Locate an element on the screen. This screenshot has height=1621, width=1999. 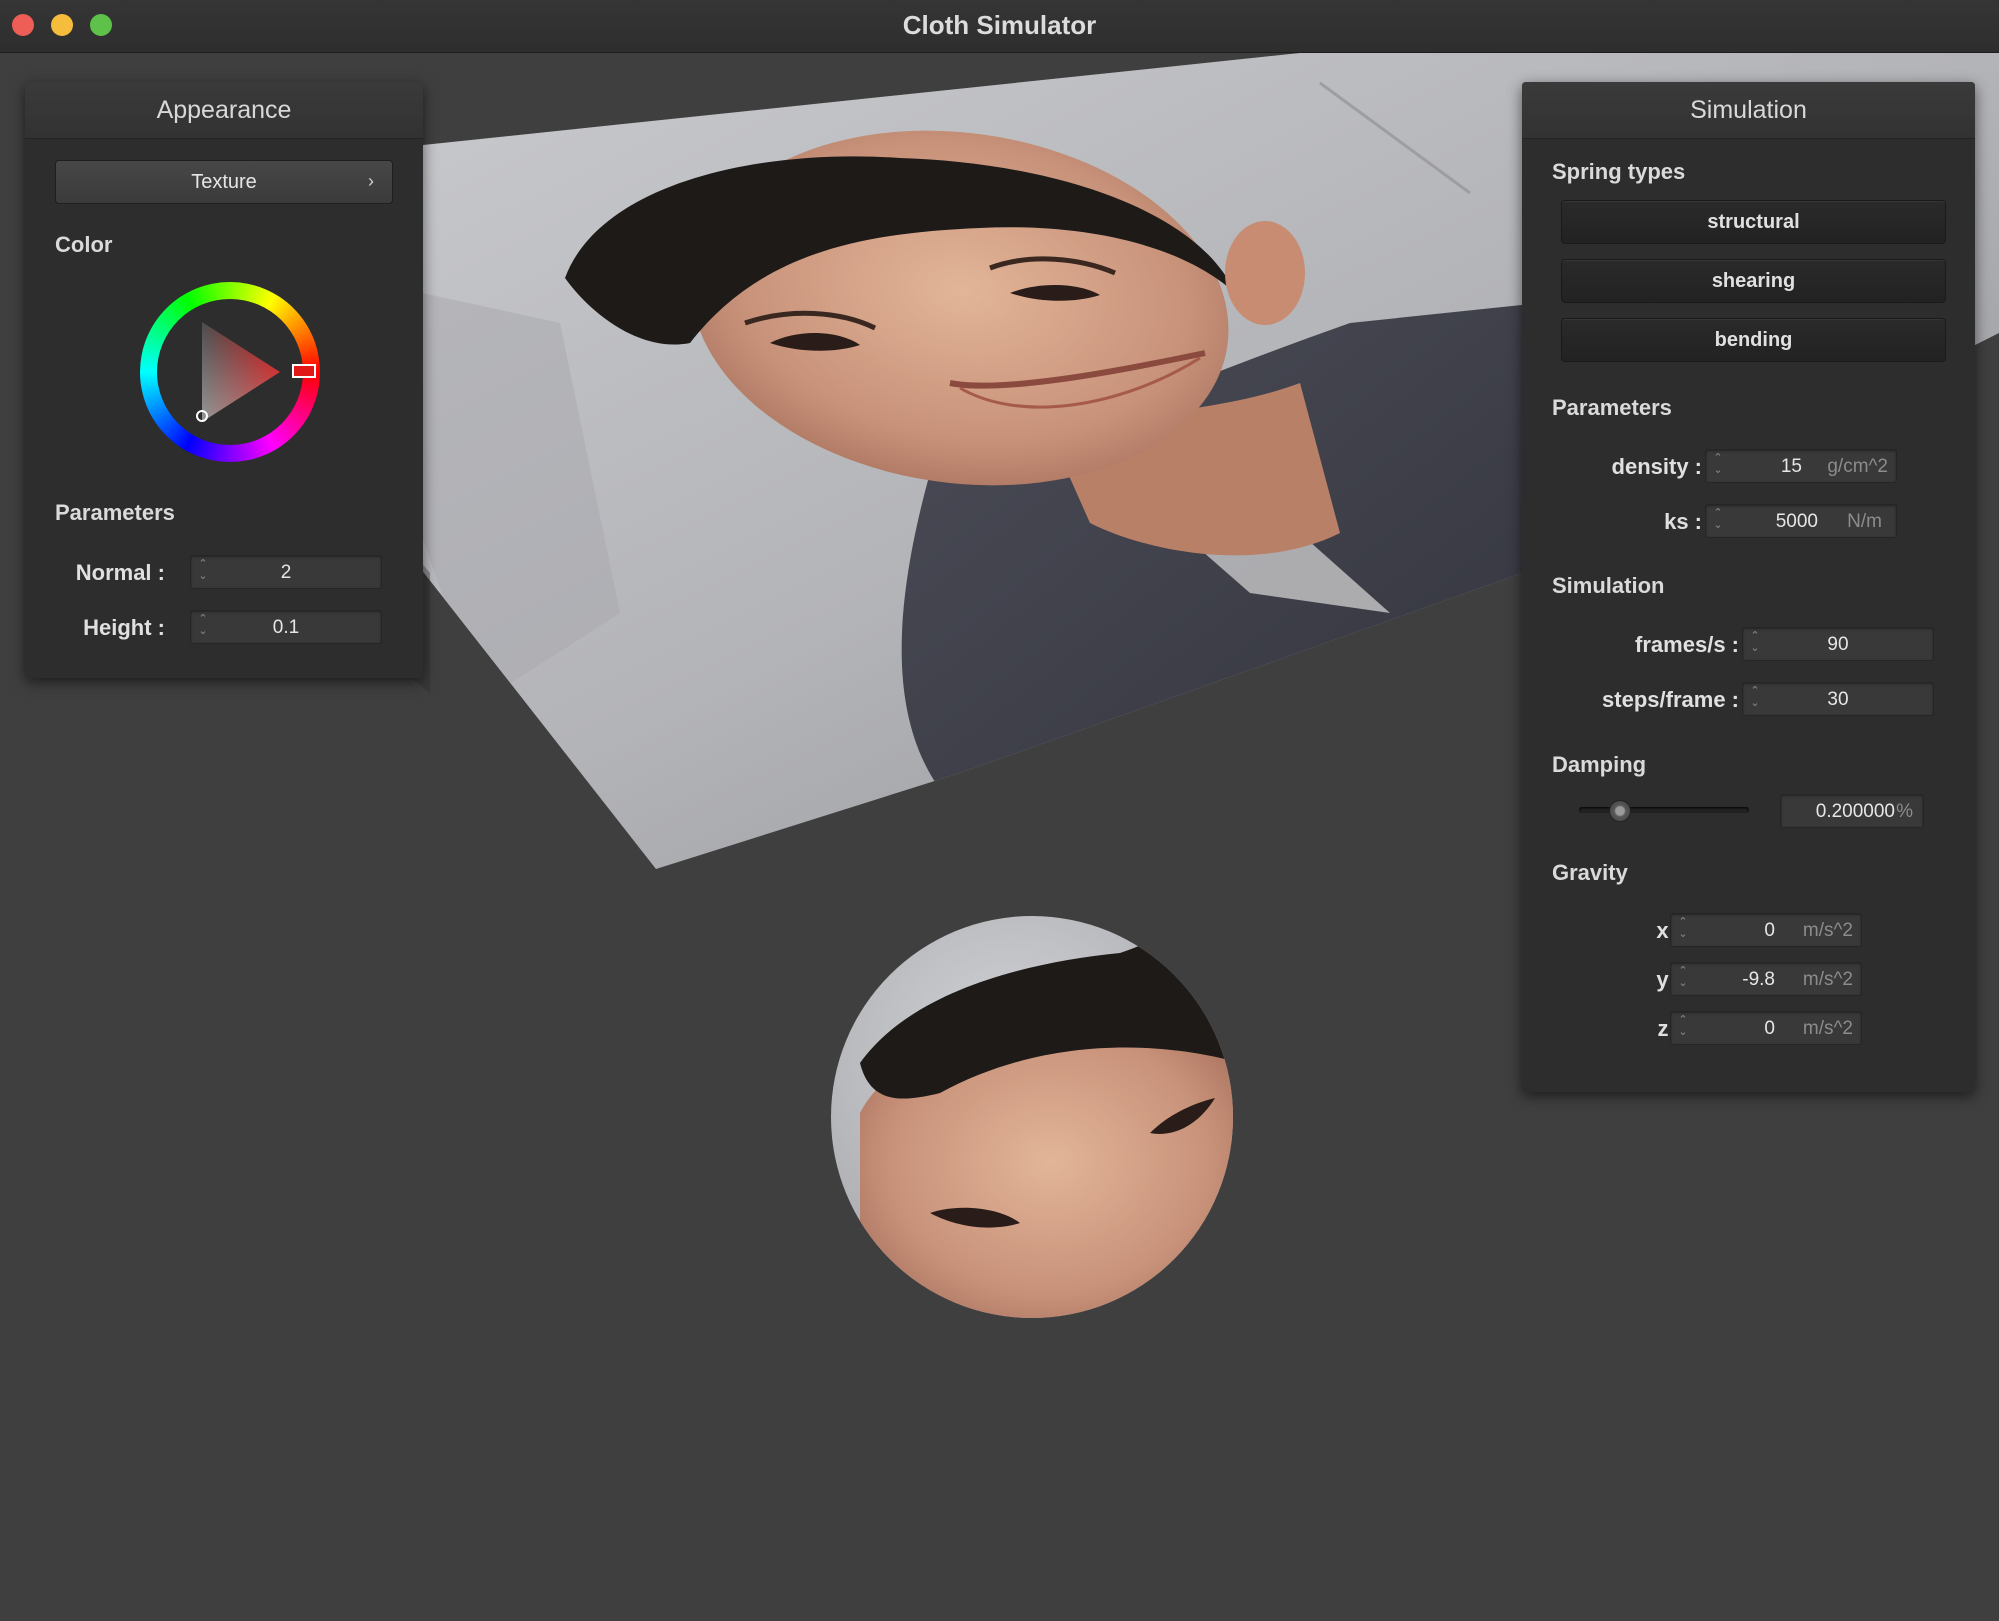
gravity-y-input: ⌃ ⌄ -9.8 m/s^2 is located at coordinates (1766, 979).